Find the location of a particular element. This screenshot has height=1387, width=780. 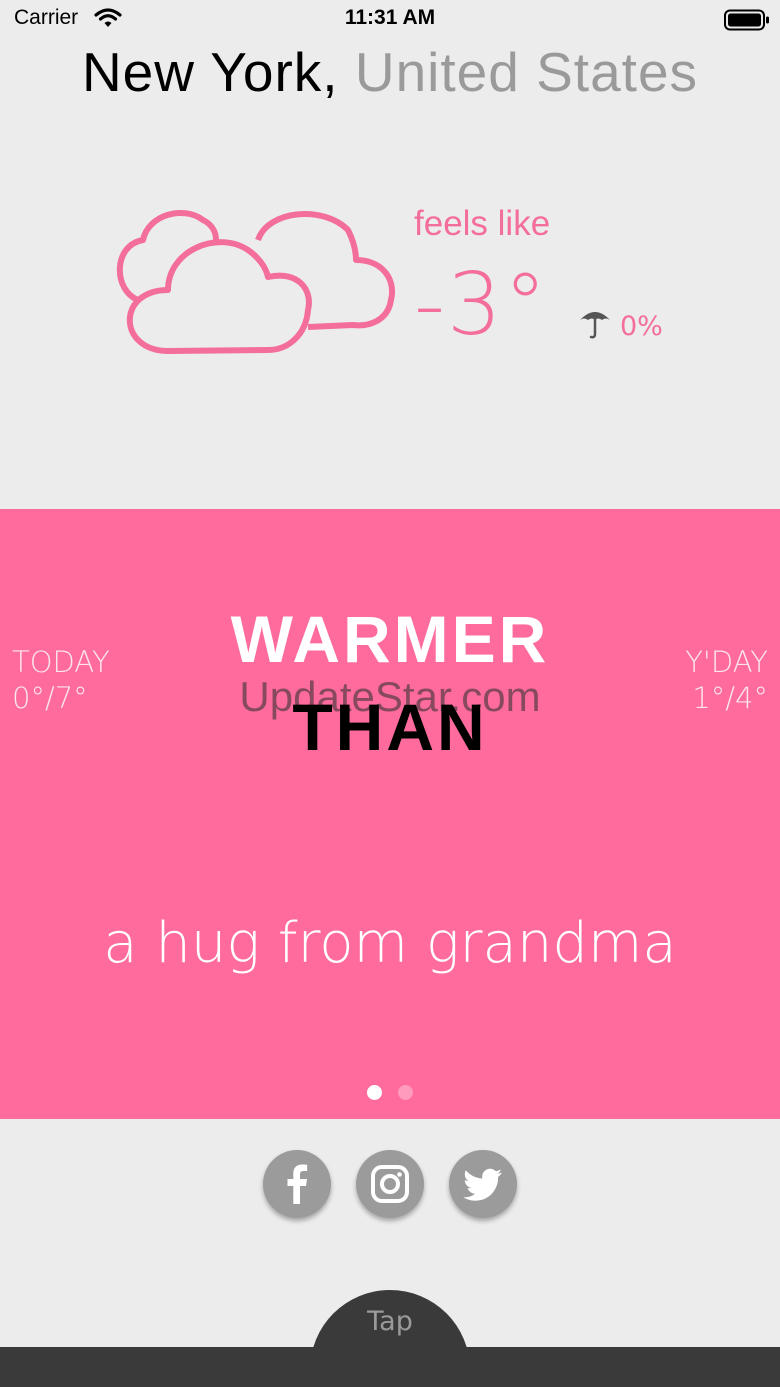

instagram-button is located at coordinates (390, 1184).